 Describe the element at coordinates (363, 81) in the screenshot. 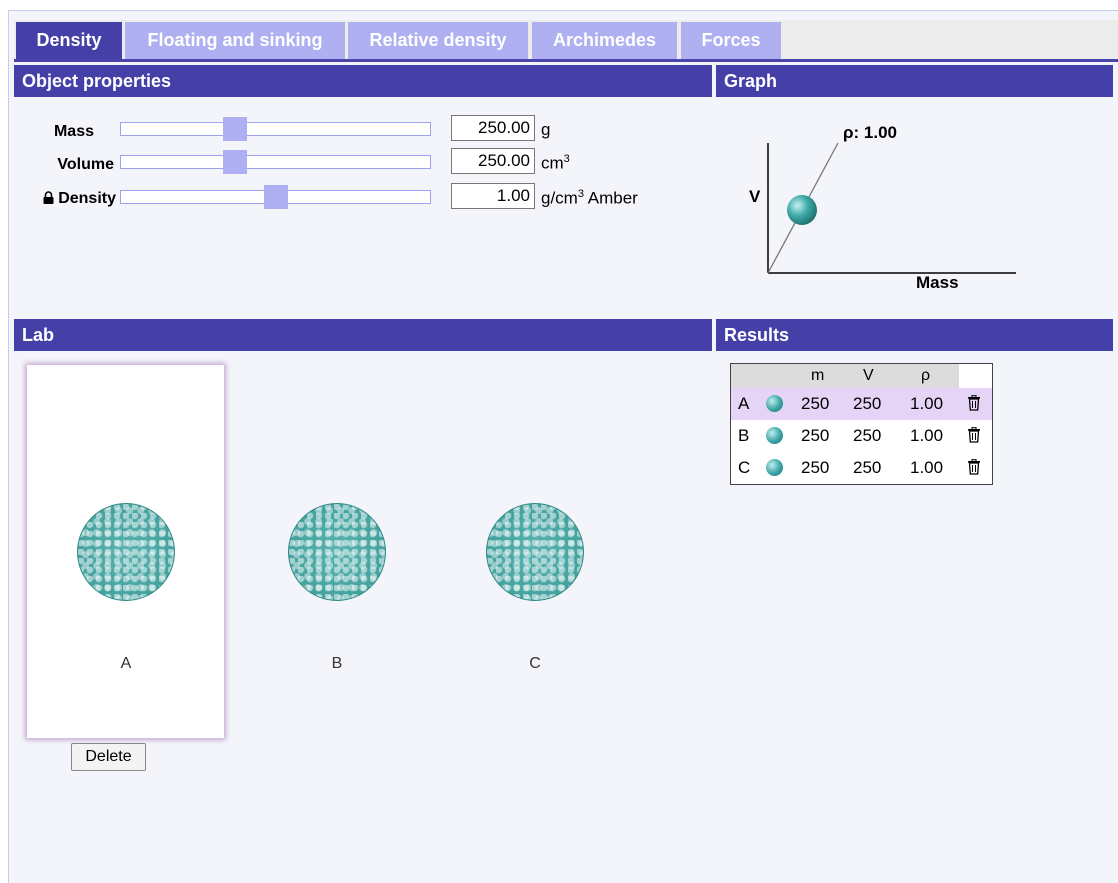

I see `object-properties-title: Object properties` at that location.